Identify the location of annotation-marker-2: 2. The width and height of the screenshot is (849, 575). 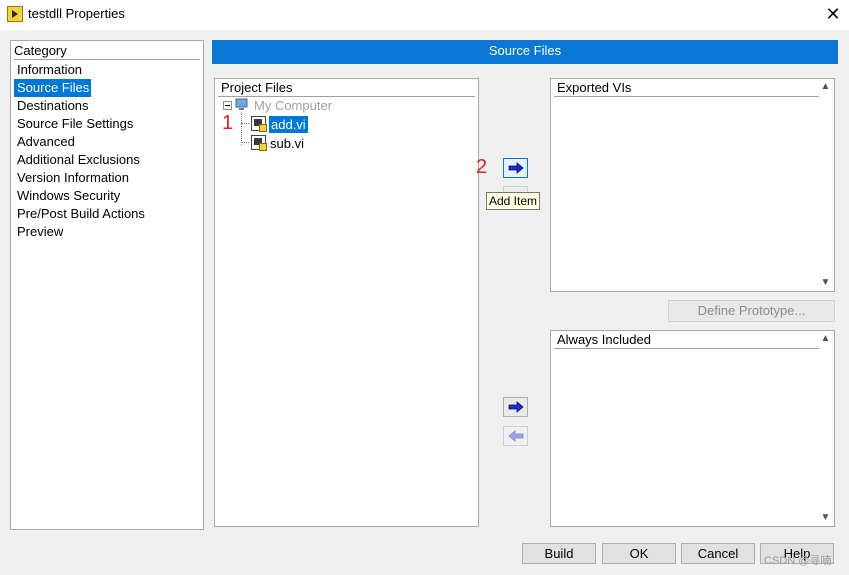
(482, 167).